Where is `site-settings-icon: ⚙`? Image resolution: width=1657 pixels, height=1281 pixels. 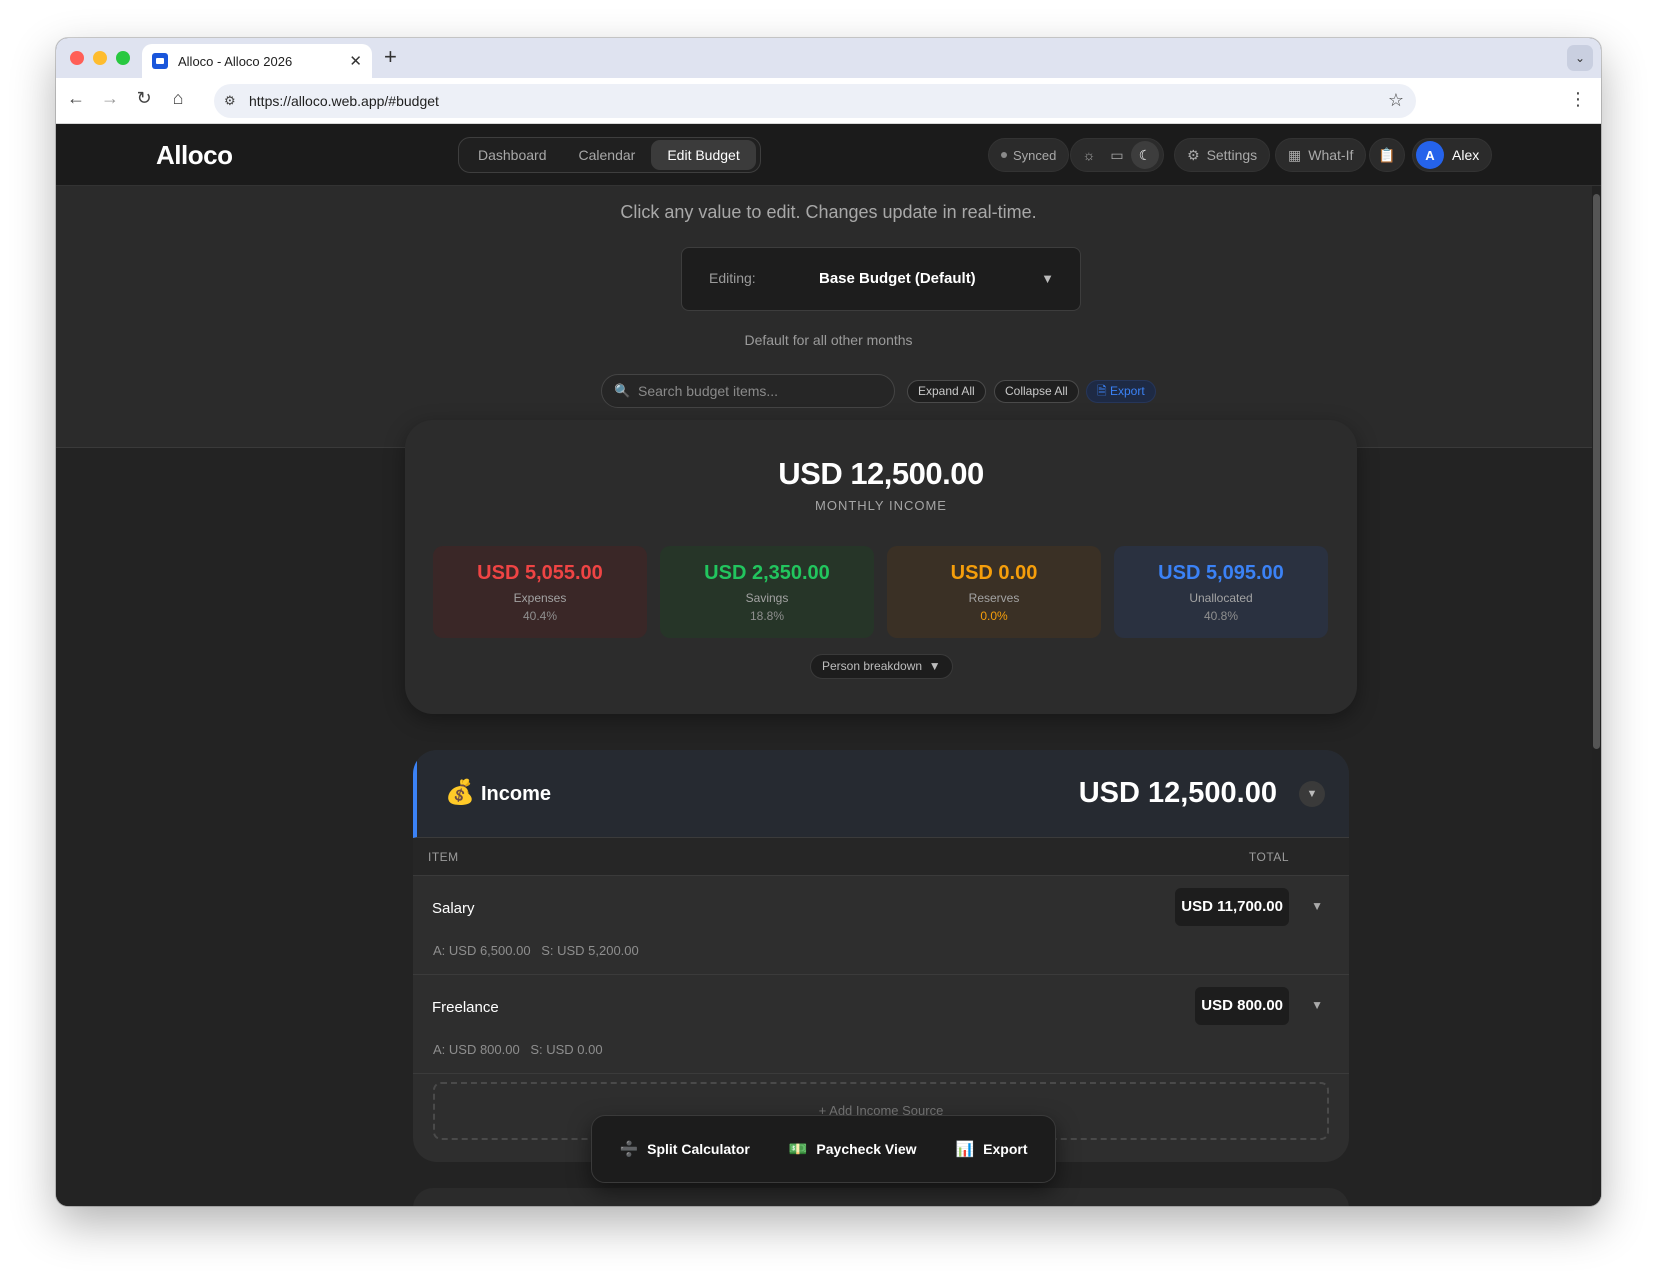 site-settings-icon: ⚙ is located at coordinates (230, 101).